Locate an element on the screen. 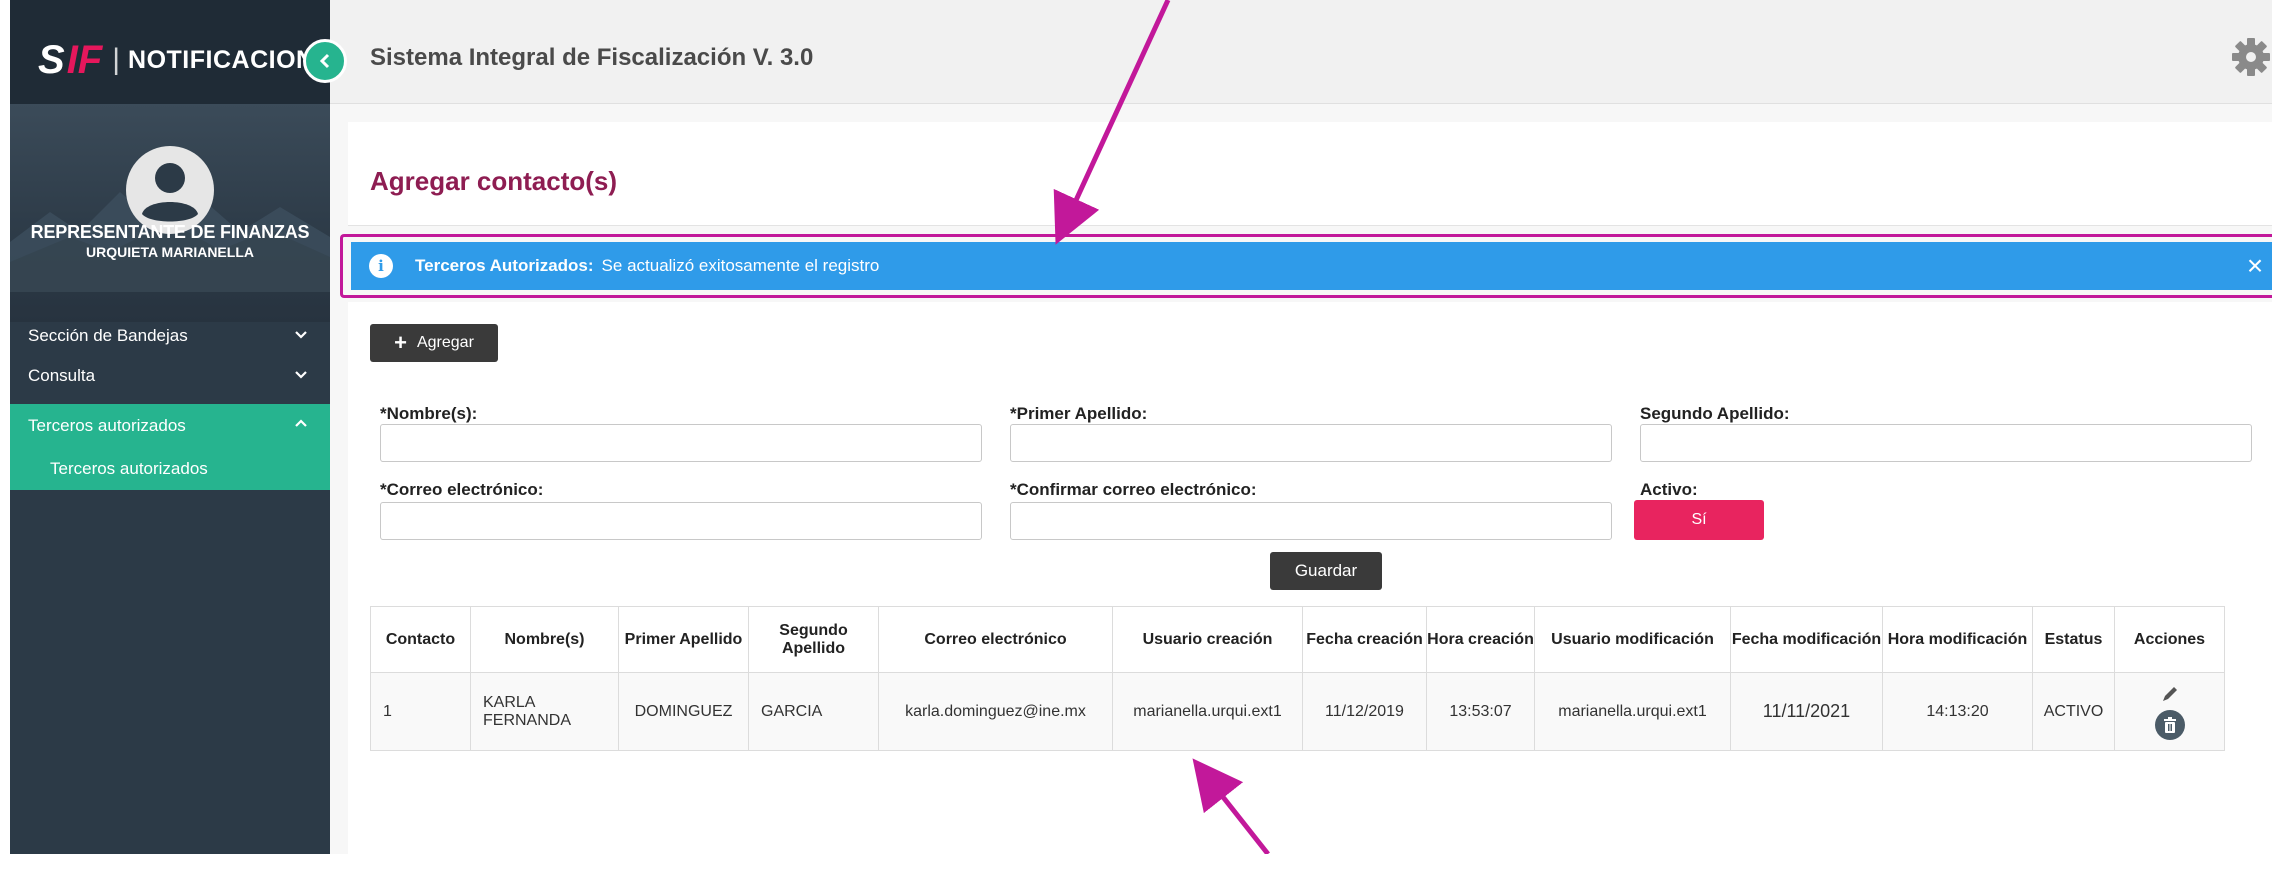 The image size is (2272, 894). col-header: Hora creación is located at coordinates (1480, 639).